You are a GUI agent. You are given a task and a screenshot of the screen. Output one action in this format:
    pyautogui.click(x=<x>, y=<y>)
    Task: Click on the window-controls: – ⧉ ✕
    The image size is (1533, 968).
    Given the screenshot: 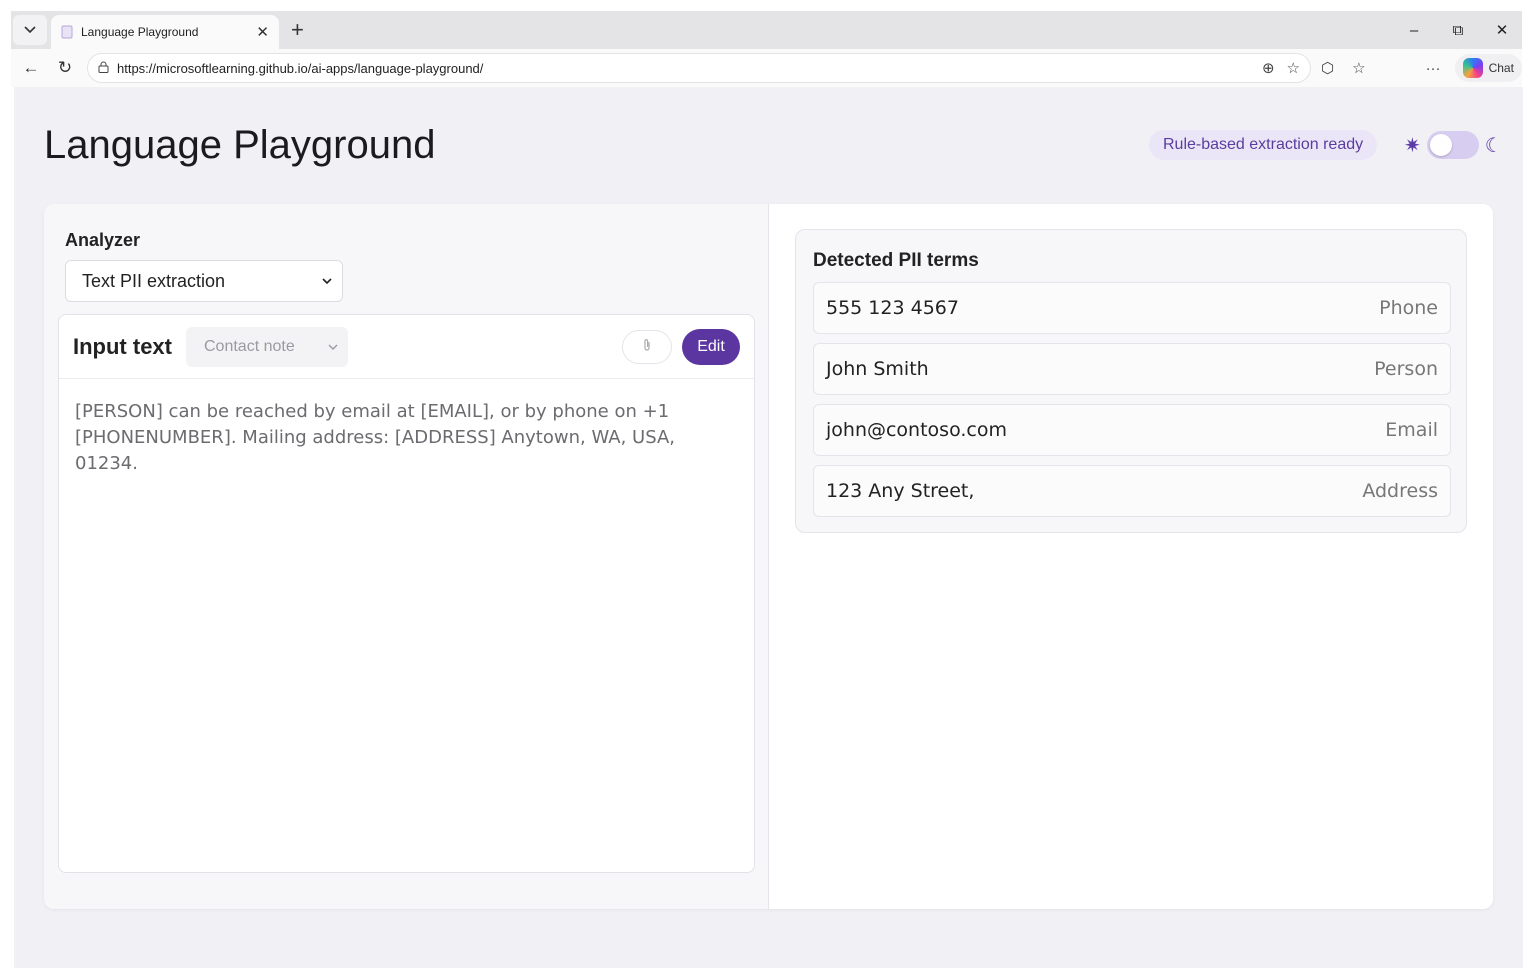 What is the action you would take?
    pyautogui.click(x=1464, y=30)
    